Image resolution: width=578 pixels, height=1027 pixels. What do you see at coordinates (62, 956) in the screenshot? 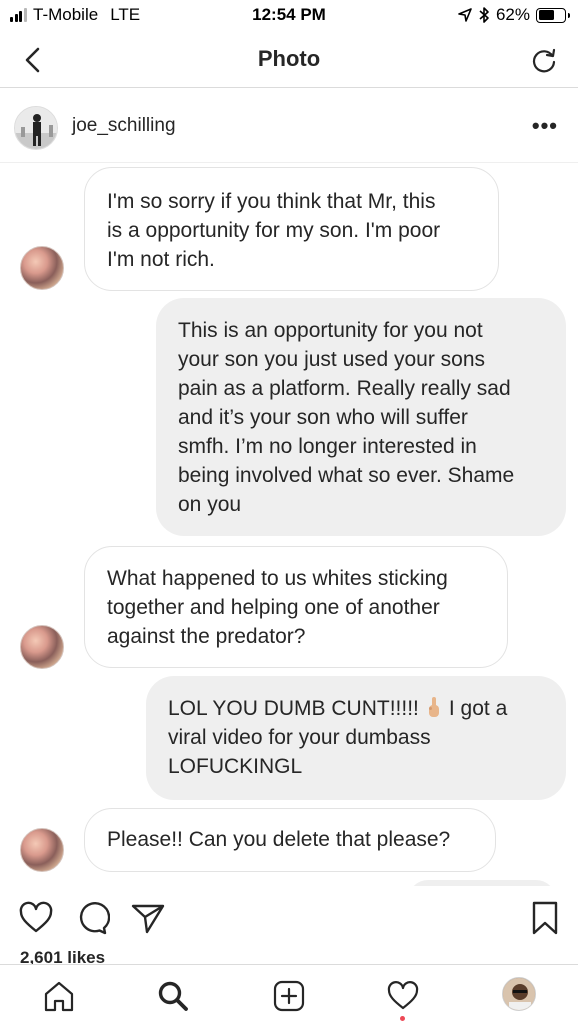
I see `likes-count: 2,601 likes` at bounding box center [62, 956].